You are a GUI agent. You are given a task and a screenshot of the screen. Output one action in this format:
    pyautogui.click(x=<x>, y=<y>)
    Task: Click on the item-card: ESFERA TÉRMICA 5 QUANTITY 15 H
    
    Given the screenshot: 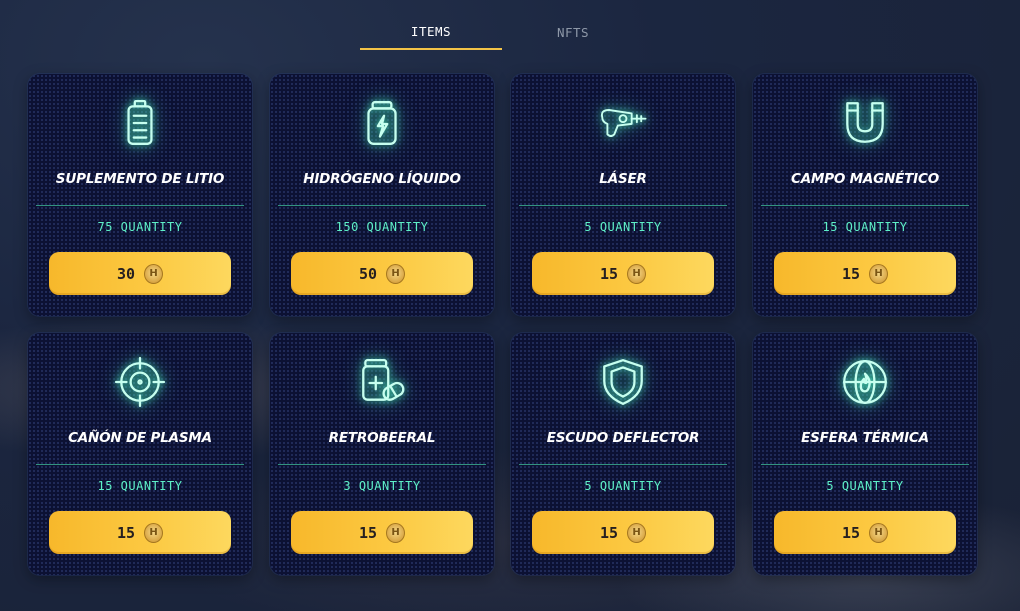 What is the action you would take?
    pyautogui.click(x=865, y=454)
    